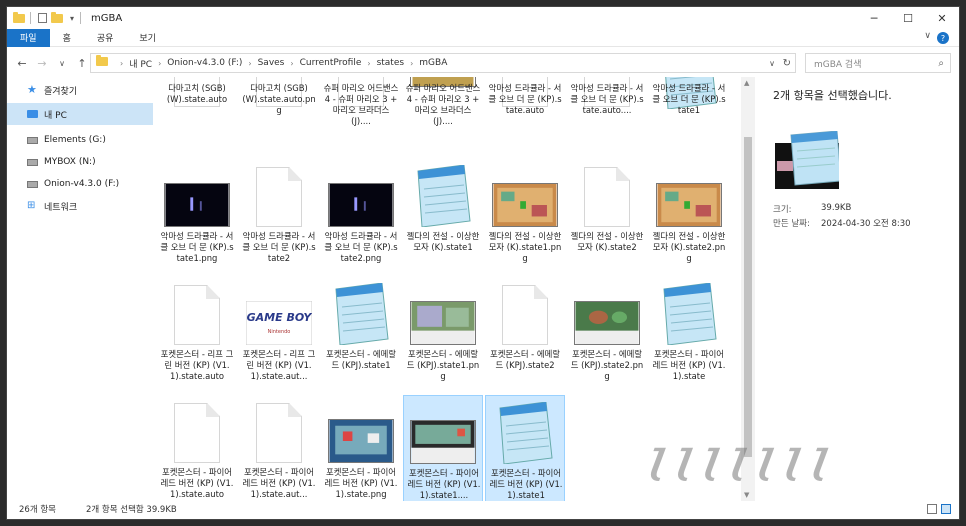  Describe the element at coordinates (197, 483) in the screenshot. I see `file-name: 포켓몬스터 - 파이어 레드 버전 (KP) (V1.1).state.auto` at that location.